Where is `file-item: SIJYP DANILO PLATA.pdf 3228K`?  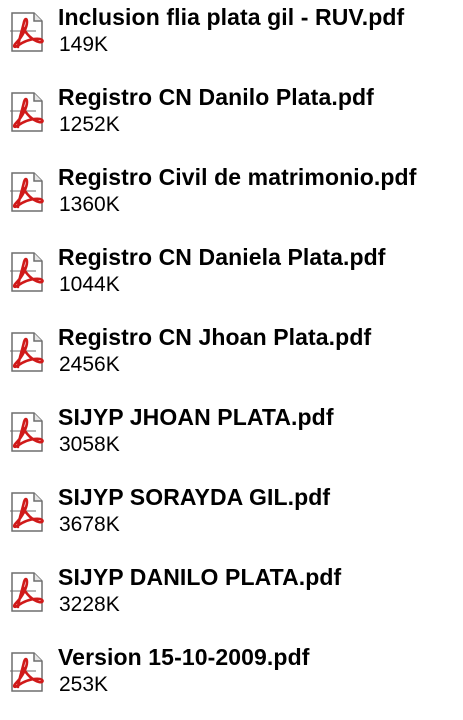
file-item: SIJYP DANILO PLATA.pdf 3228K is located at coordinates (231, 600).